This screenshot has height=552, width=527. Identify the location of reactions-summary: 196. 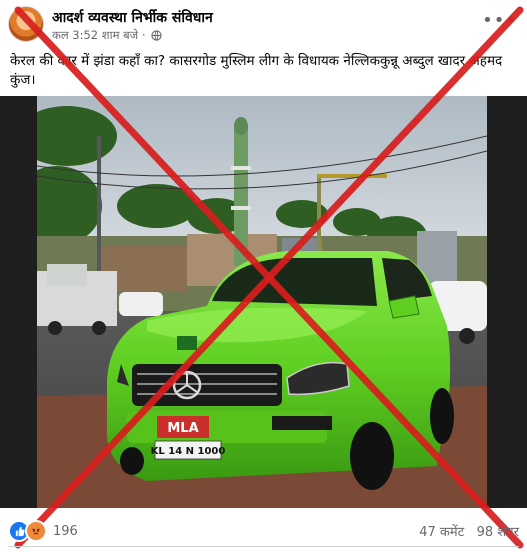
(43, 531).